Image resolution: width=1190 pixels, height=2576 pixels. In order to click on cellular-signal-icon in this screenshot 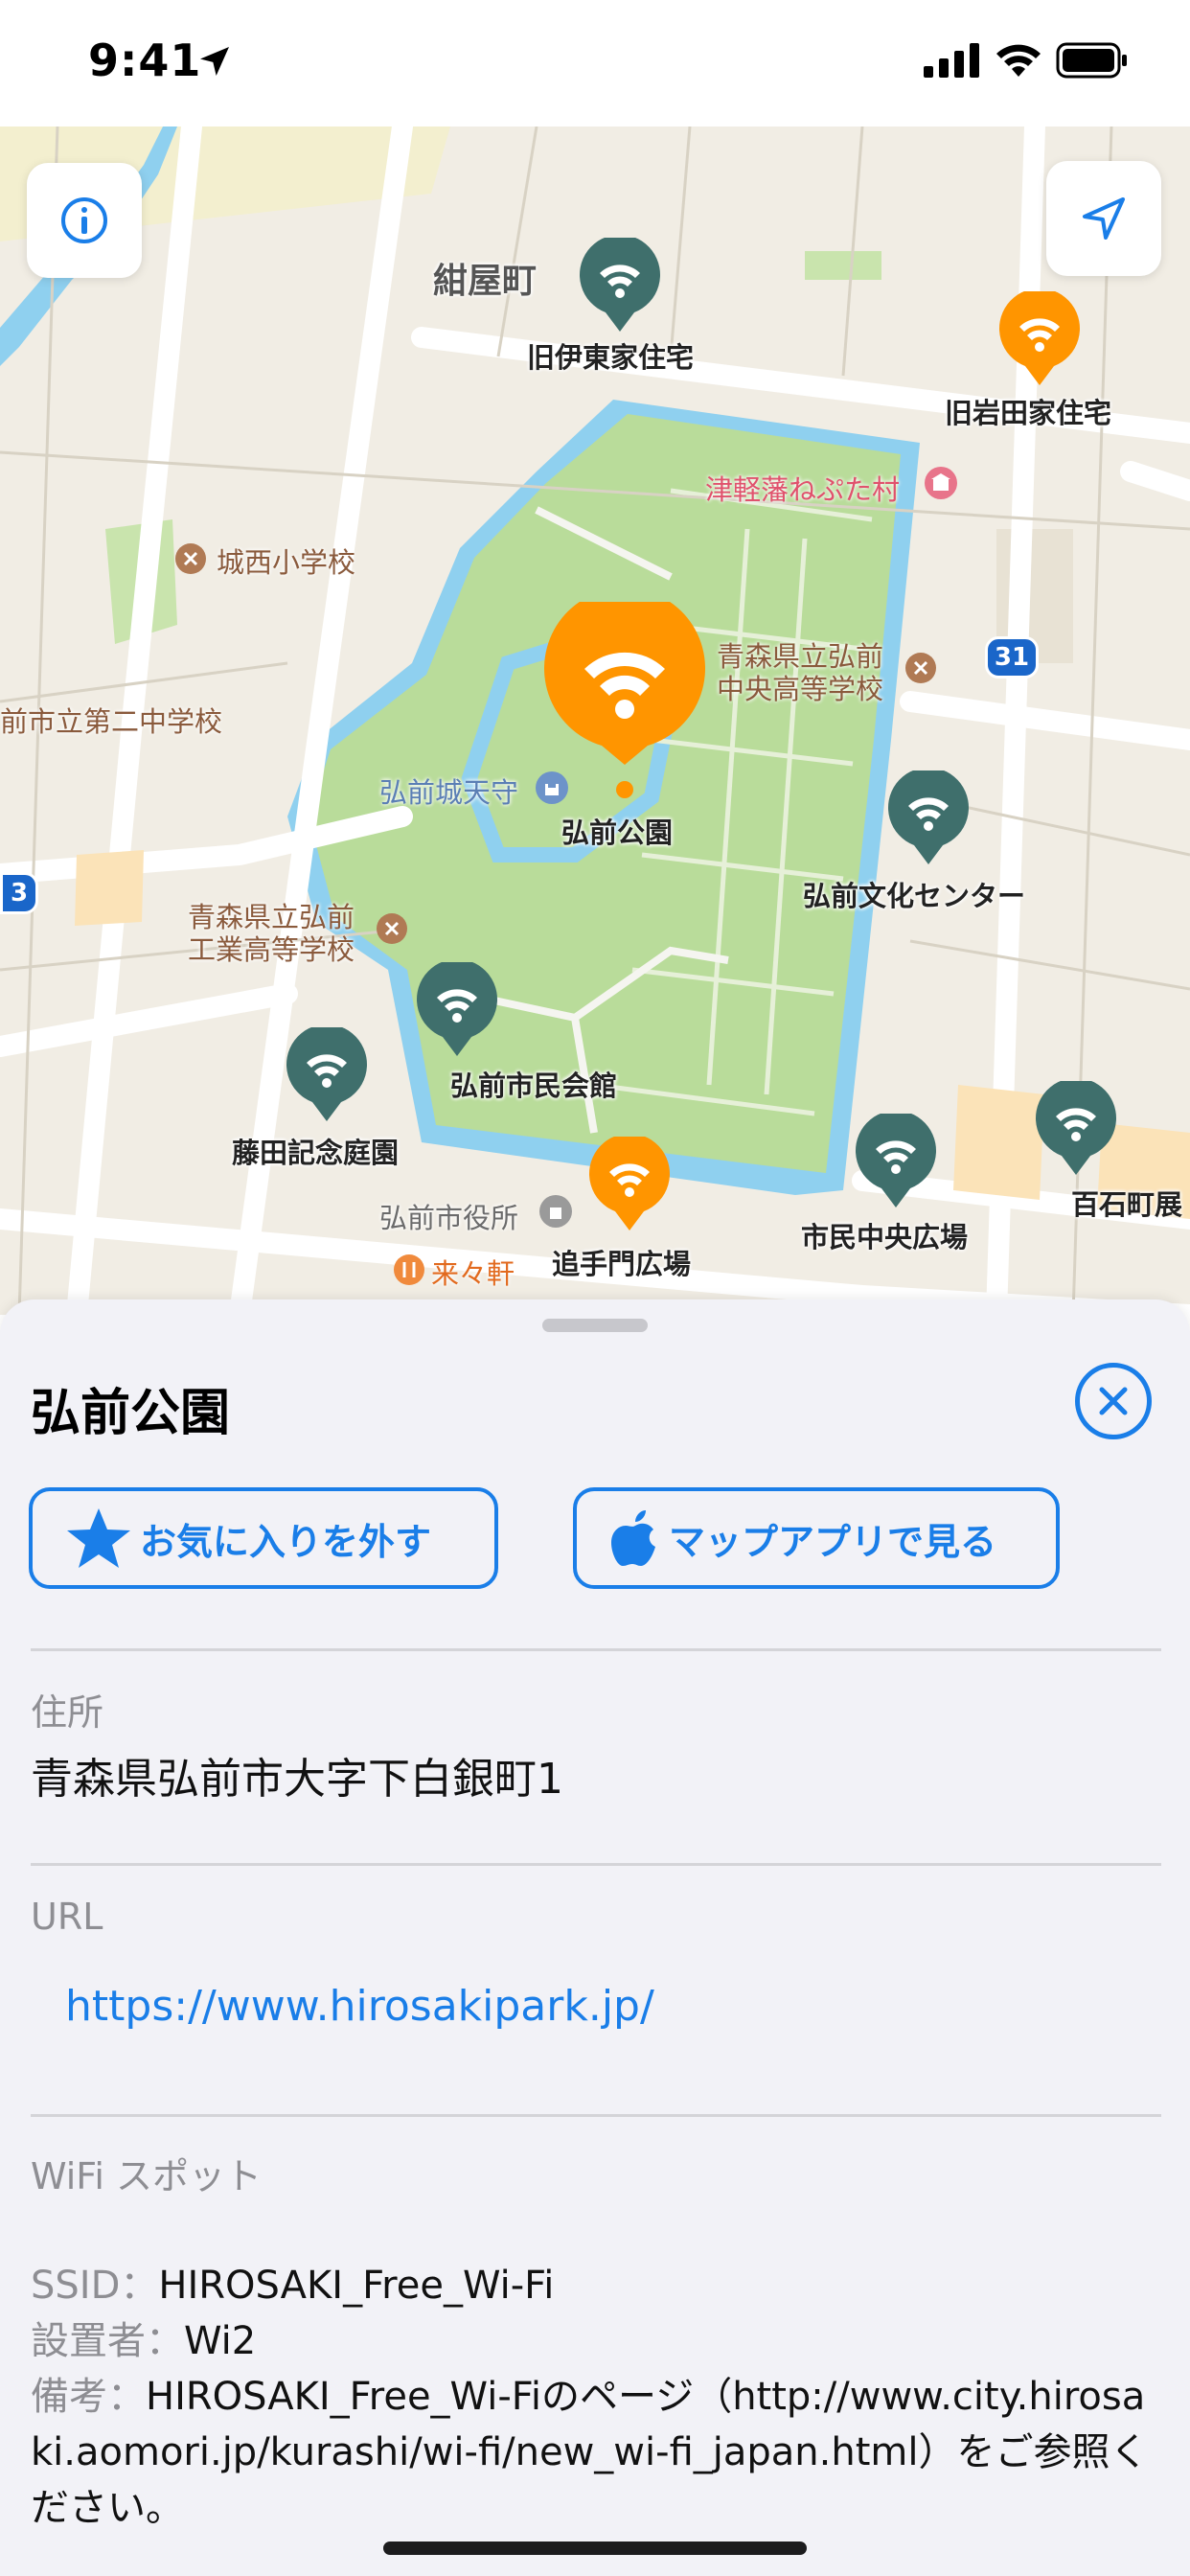, I will do `click(952, 60)`.